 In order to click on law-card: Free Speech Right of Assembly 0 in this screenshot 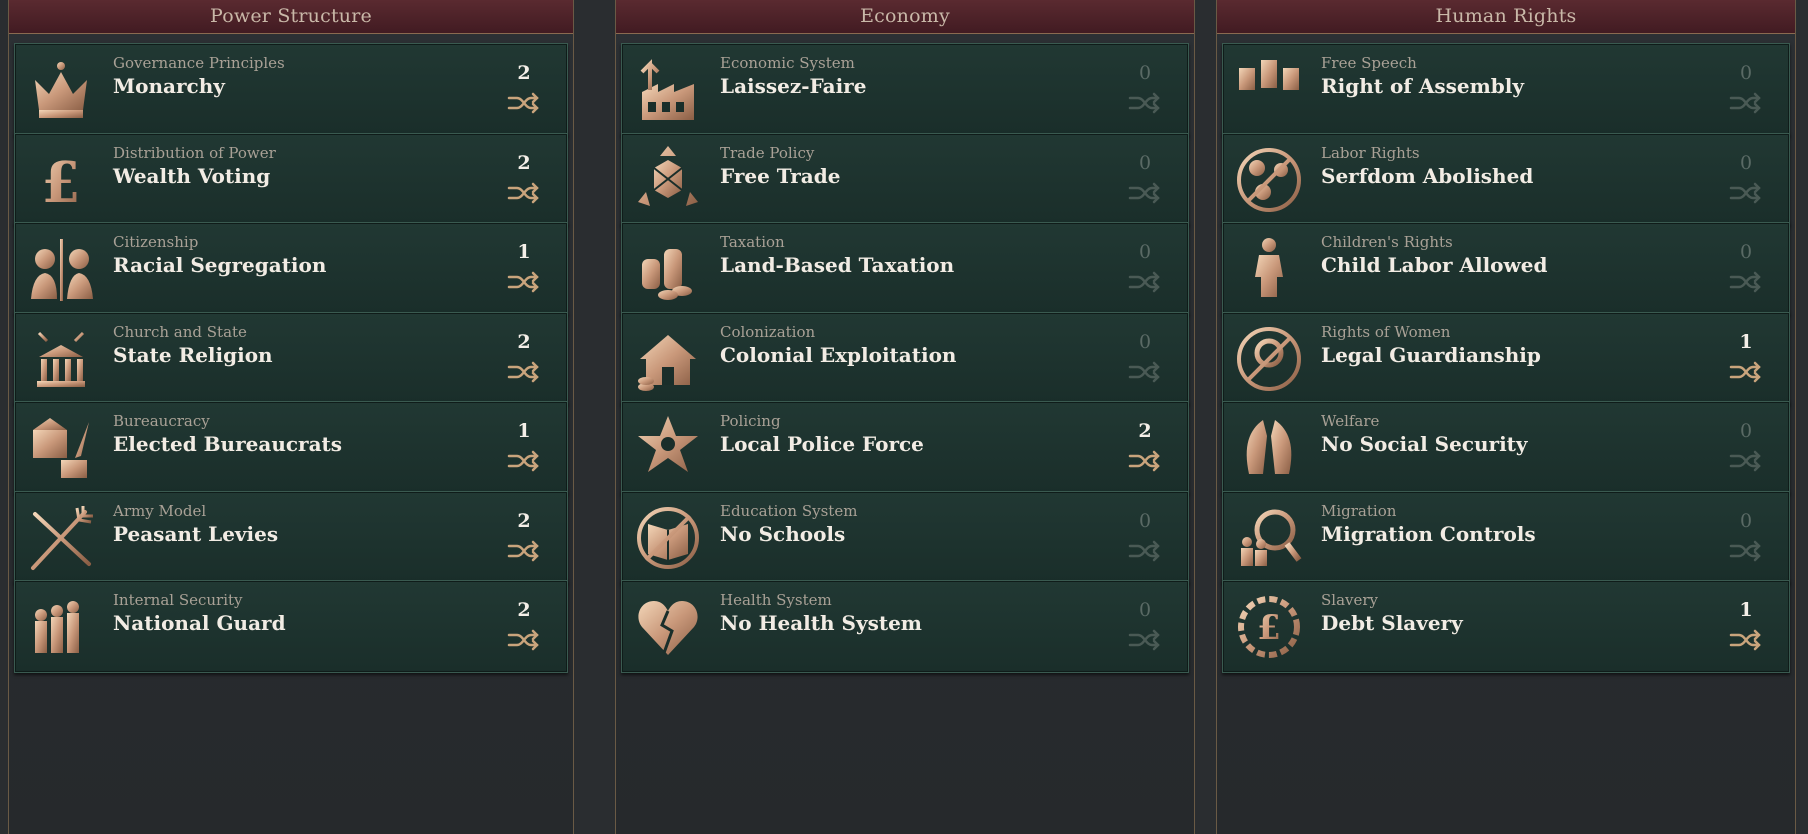, I will do `click(1506, 89)`.